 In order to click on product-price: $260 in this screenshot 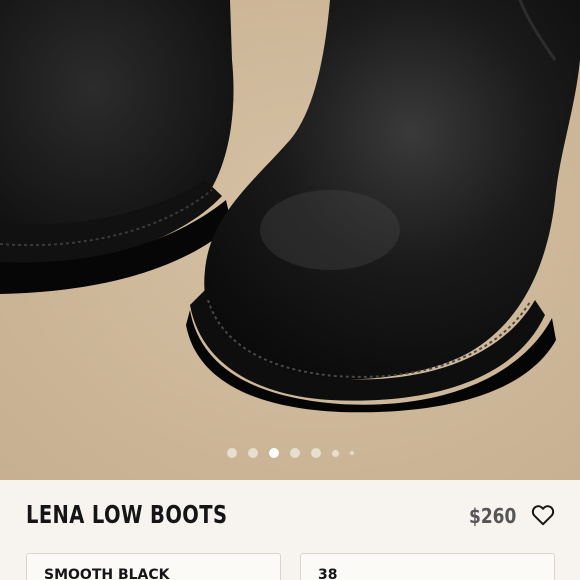, I will do `click(493, 516)`.